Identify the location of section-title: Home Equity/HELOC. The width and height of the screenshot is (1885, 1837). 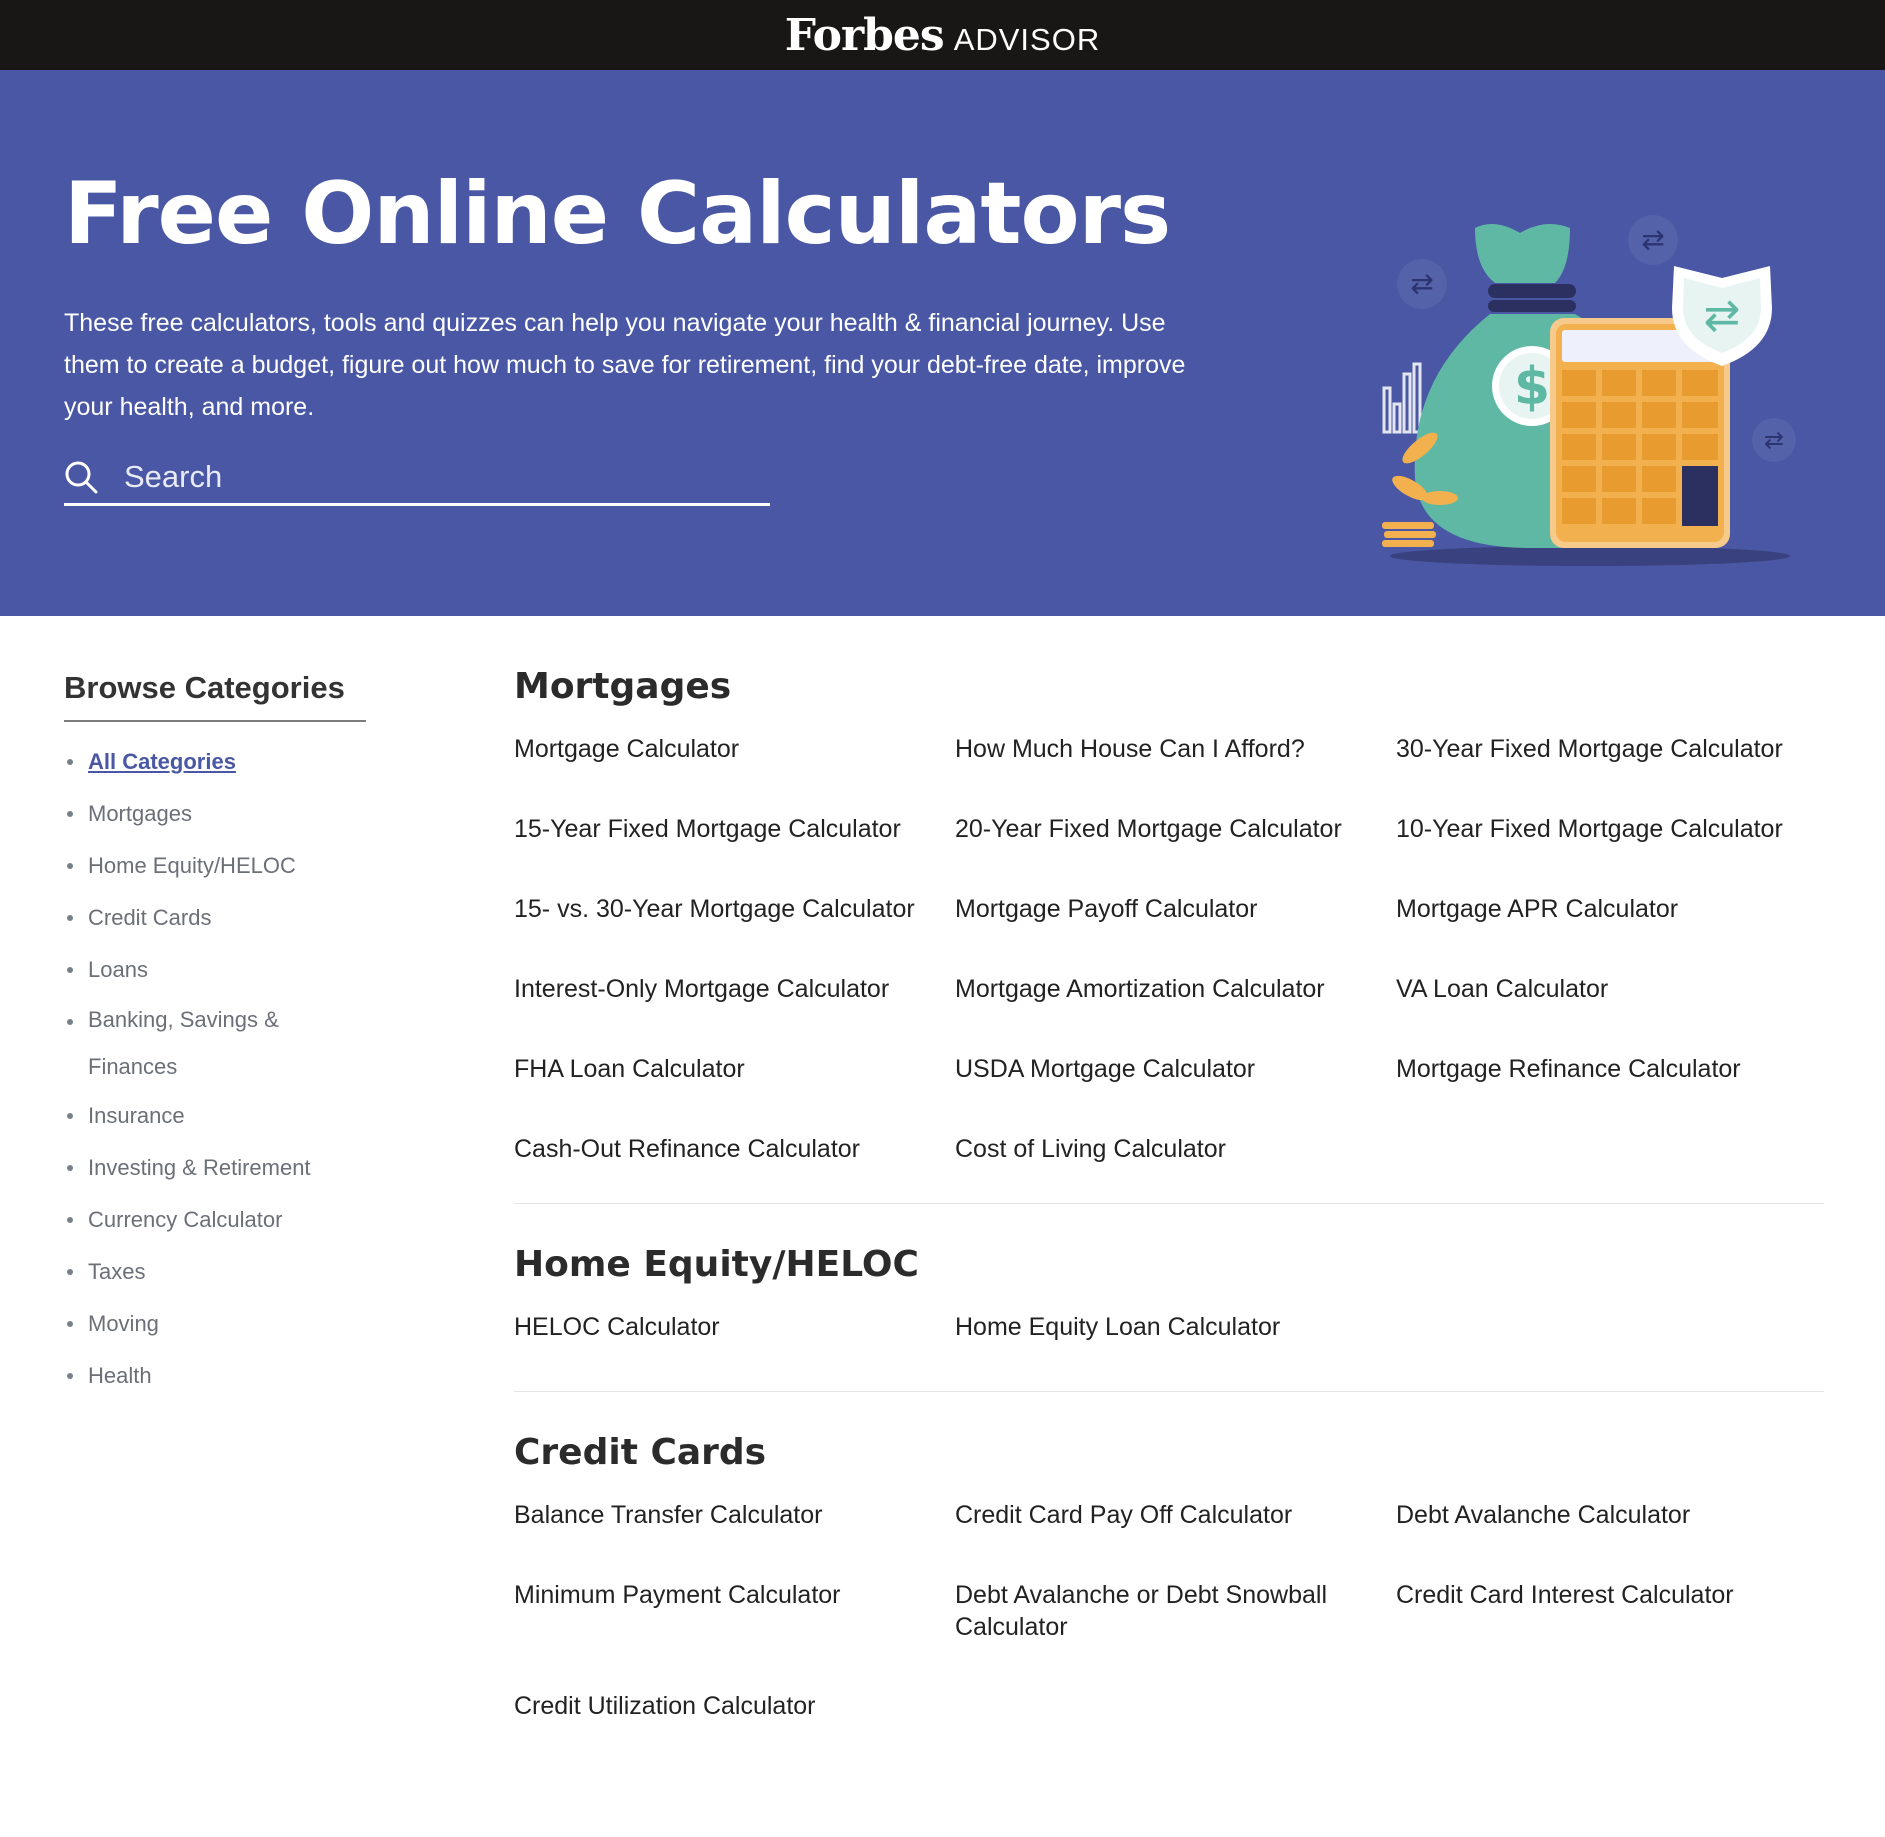
(716, 1264).